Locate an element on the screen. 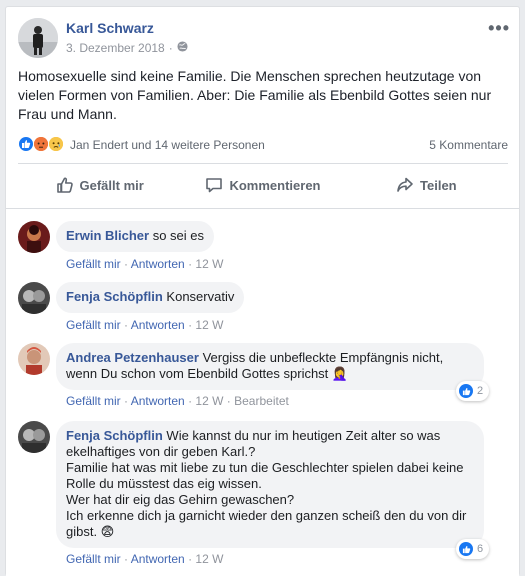  comment-button: Kommentieren is located at coordinates (262, 185).